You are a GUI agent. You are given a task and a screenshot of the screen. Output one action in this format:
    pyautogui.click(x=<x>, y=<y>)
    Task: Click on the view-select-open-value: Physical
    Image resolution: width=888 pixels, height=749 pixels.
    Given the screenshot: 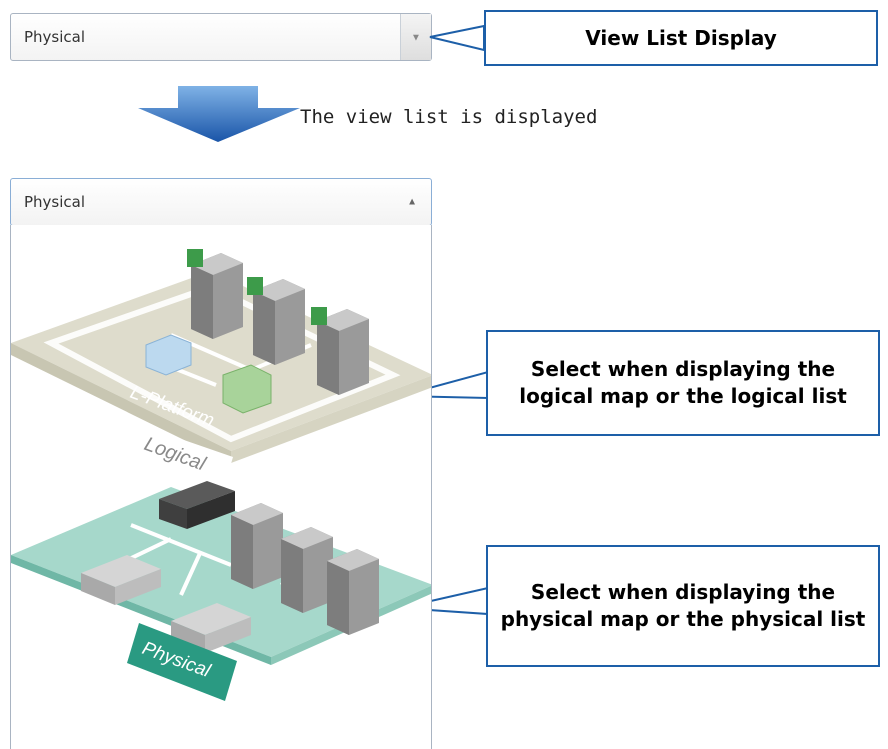 What is the action you would take?
    pyautogui.click(x=55, y=202)
    